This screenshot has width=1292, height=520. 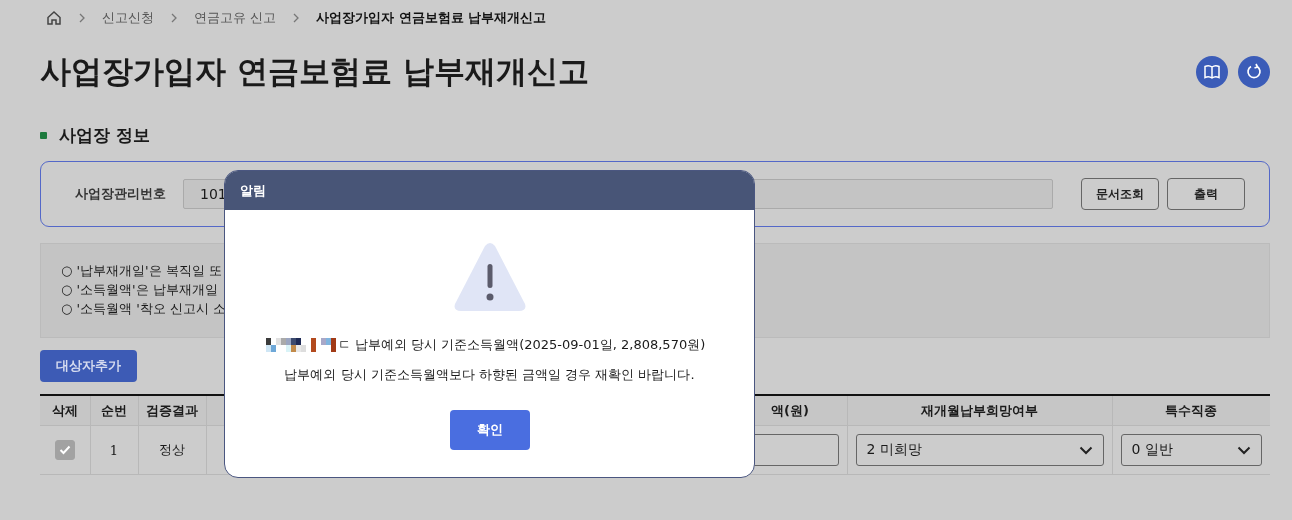 I want to click on column-header: 액(원), so click(x=790, y=410).